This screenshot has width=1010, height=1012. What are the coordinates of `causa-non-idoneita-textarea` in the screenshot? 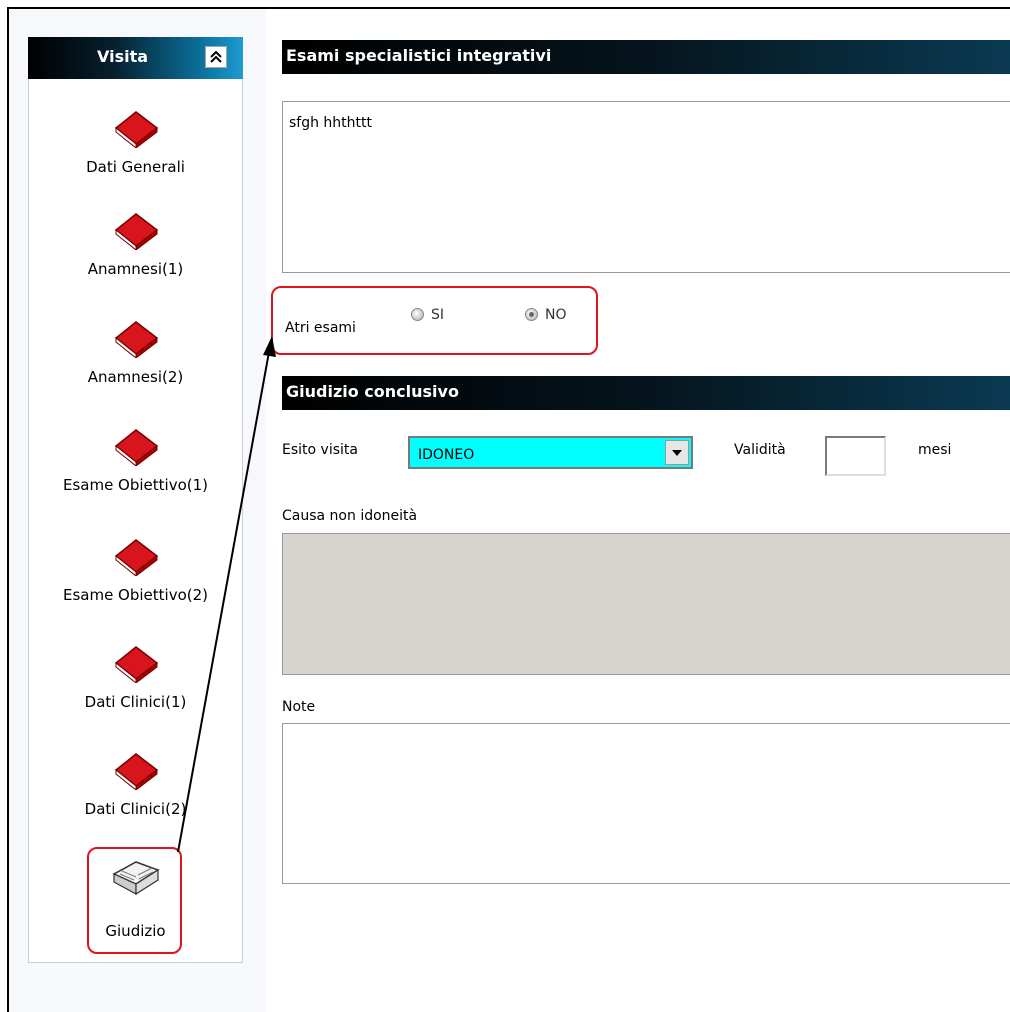 It's located at (646, 604).